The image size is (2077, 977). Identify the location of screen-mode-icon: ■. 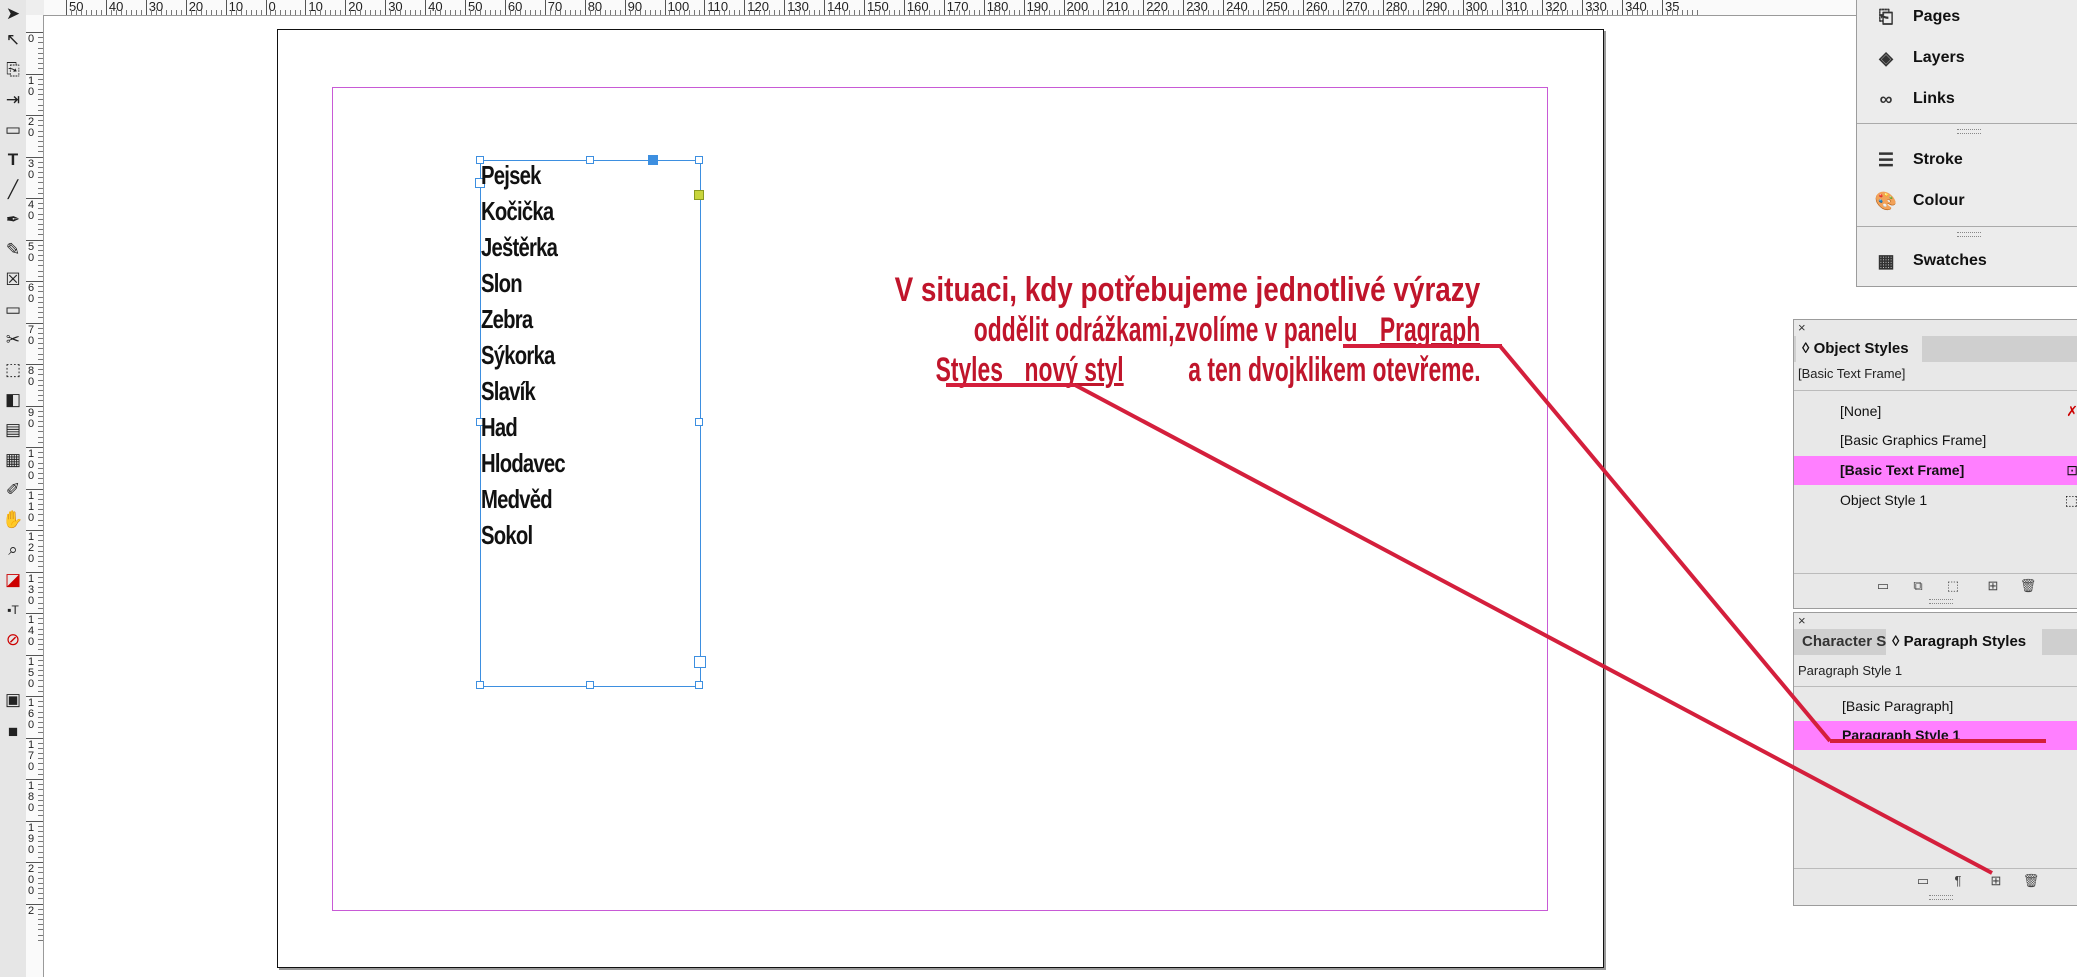
(13, 732).